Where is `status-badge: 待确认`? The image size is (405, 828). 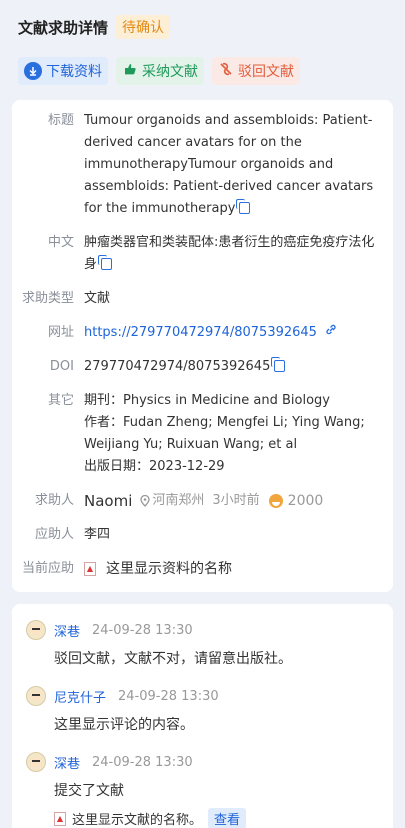 status-badge: 待确认 is located at coordinates (143, 27).